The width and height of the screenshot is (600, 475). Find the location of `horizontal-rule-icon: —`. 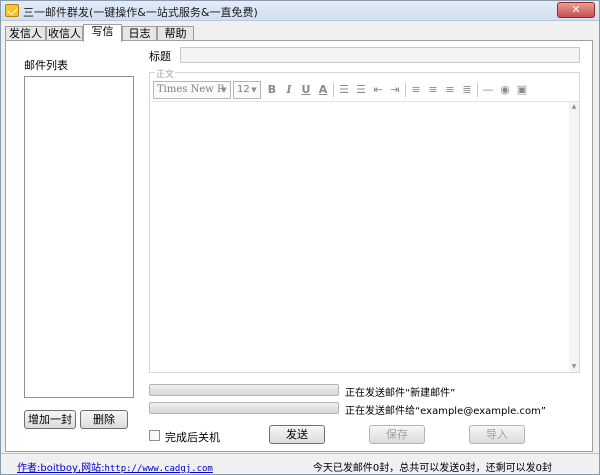

horizontal-rule-icon: — is located at coordinates (488, 90).